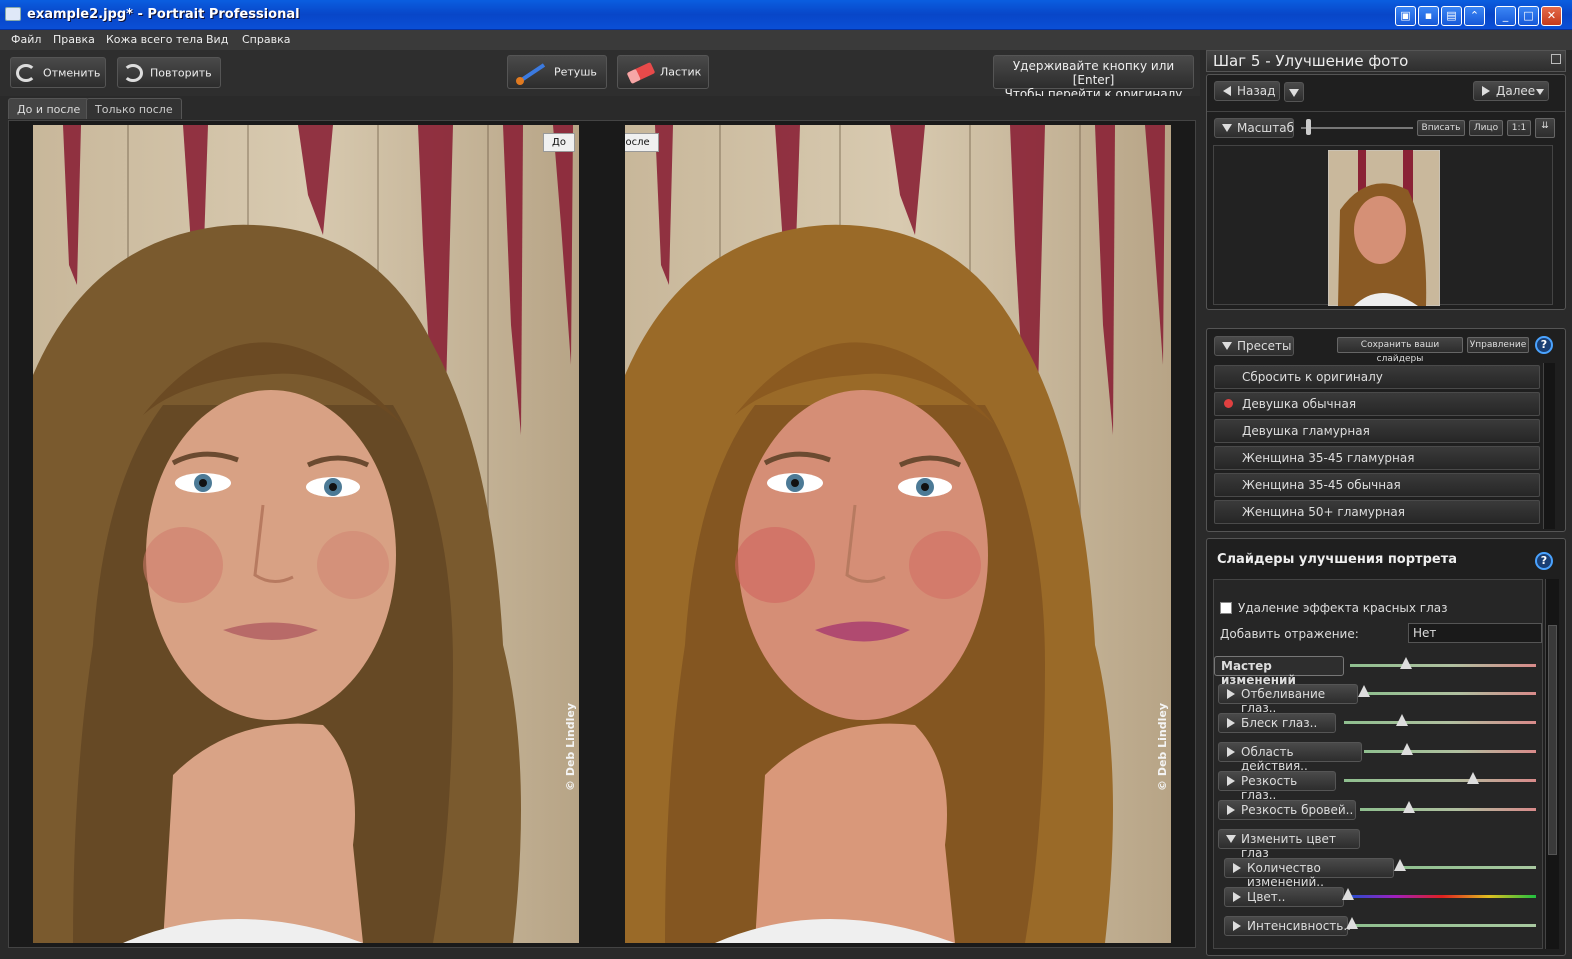  I want to click on slider-row: Резкость бровей.., so click(1378, 810).